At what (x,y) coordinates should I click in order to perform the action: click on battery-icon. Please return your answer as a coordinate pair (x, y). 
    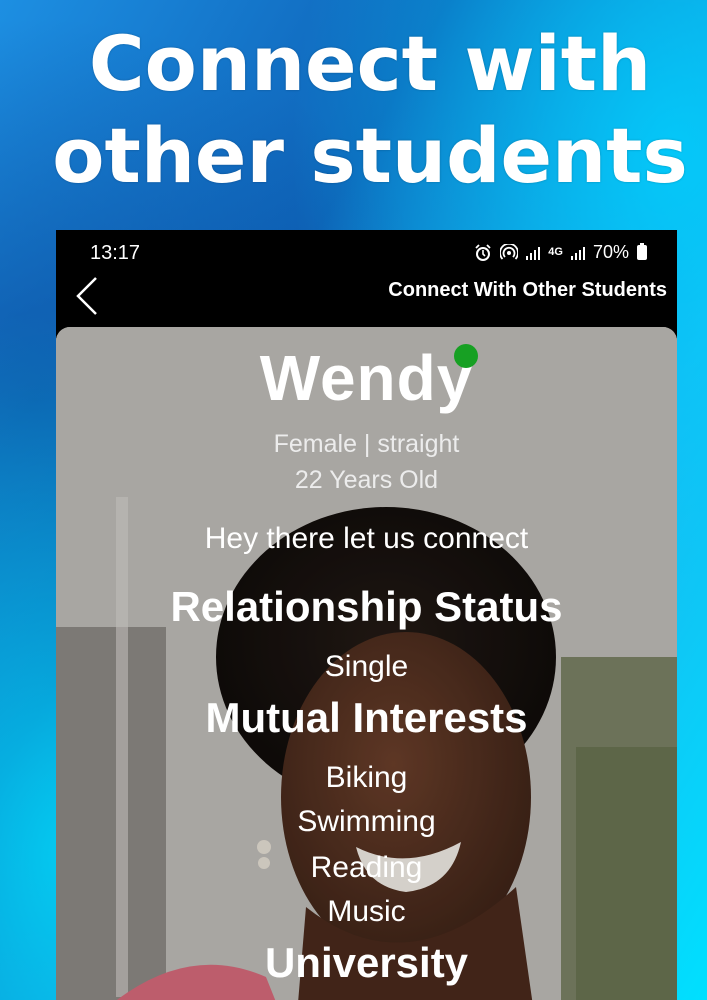
    Looking at the image, I should click on (642, 251).